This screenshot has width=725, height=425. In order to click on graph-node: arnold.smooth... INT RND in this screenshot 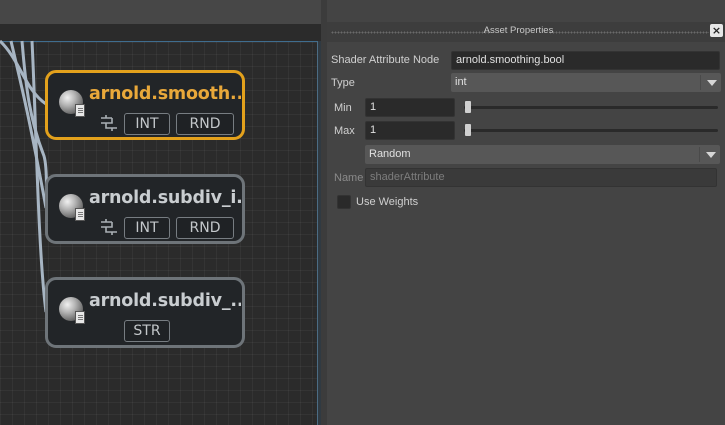, I will do `click(145, 105)`.